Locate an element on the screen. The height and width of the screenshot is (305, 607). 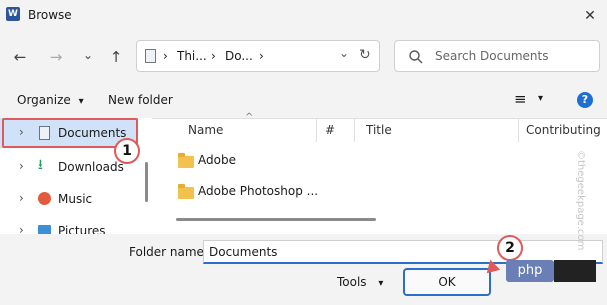
refresh-icon: ↻ is located at coordinates (365, 55).